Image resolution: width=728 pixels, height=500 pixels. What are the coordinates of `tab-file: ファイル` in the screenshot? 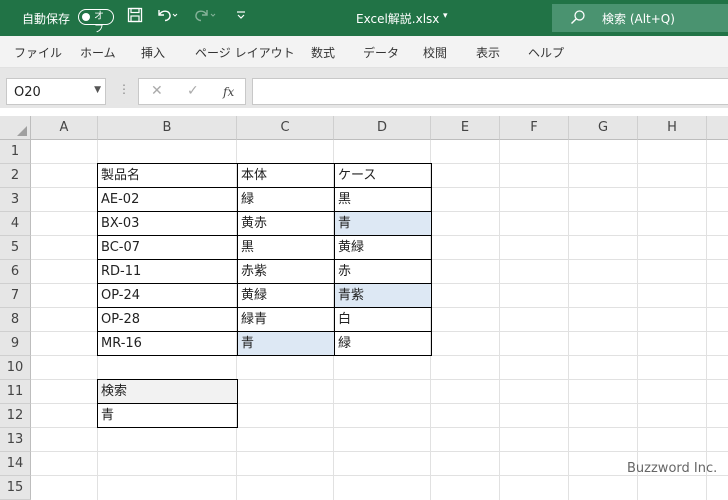 It's located at (38, 52).